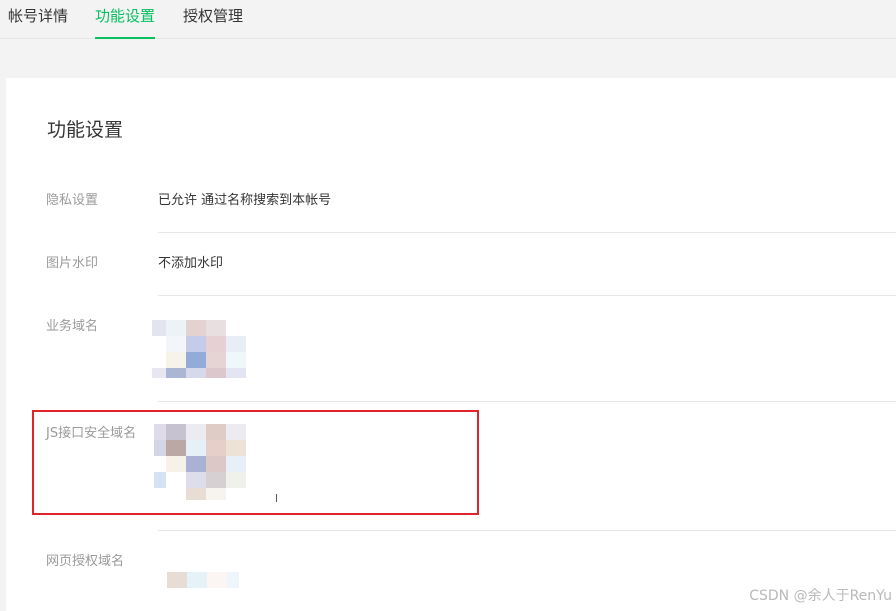 Image resolution: width=896 pixels, height=611 pixels. What do you see at coordinates (255, 462) in the screenshot?
I see `js-safe-domain-highlight` at bounding box center [255, 462].